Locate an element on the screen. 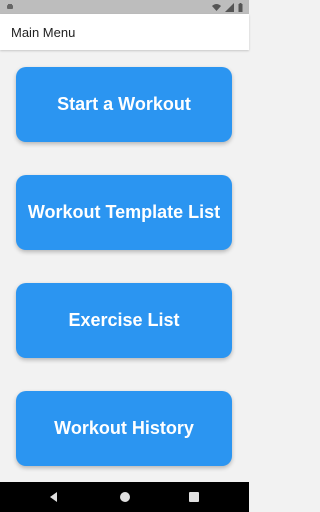  page-title: Main Menu is located at coordinates (43, 32).